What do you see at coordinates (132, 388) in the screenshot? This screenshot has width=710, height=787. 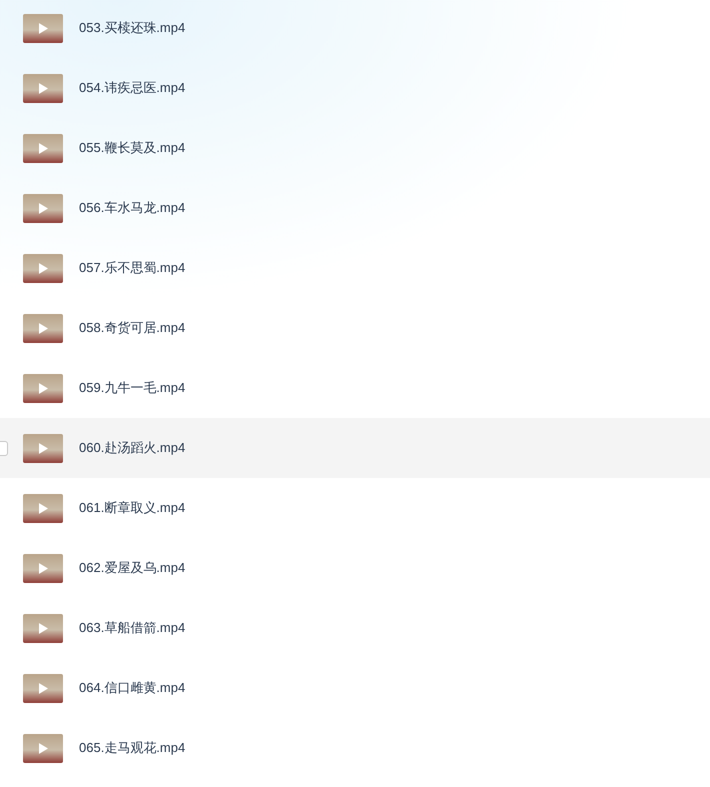 I see `file-name: 059.九牛一毛.mp4` at bounding box center [132, 388].